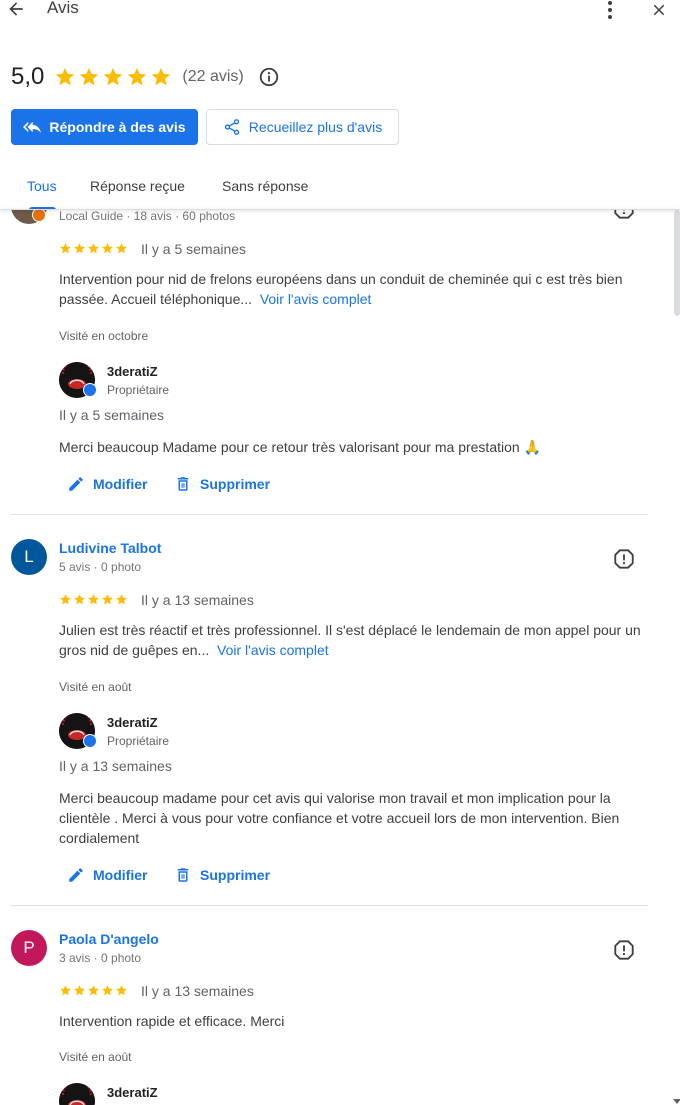 The width and height of the screenshot is (680, 1105). I want to click on reviewer-avatar: P, so click(29, 948).